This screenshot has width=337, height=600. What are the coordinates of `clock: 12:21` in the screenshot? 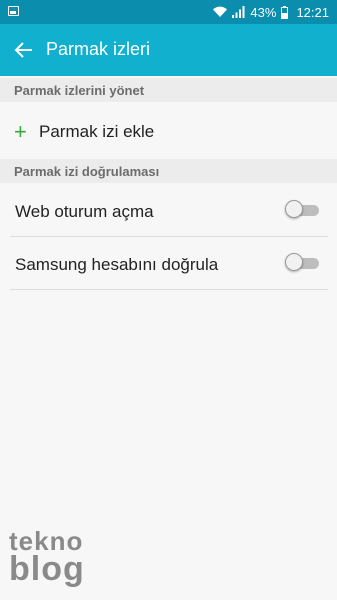 It's located at (312, 12).